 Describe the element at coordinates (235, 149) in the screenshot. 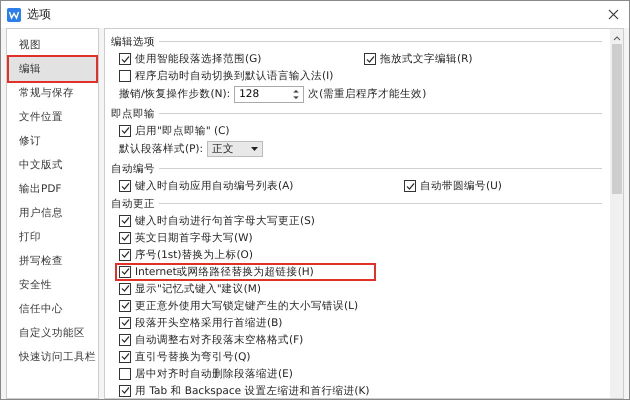

I see `style-dropdown: 正文` at that location.